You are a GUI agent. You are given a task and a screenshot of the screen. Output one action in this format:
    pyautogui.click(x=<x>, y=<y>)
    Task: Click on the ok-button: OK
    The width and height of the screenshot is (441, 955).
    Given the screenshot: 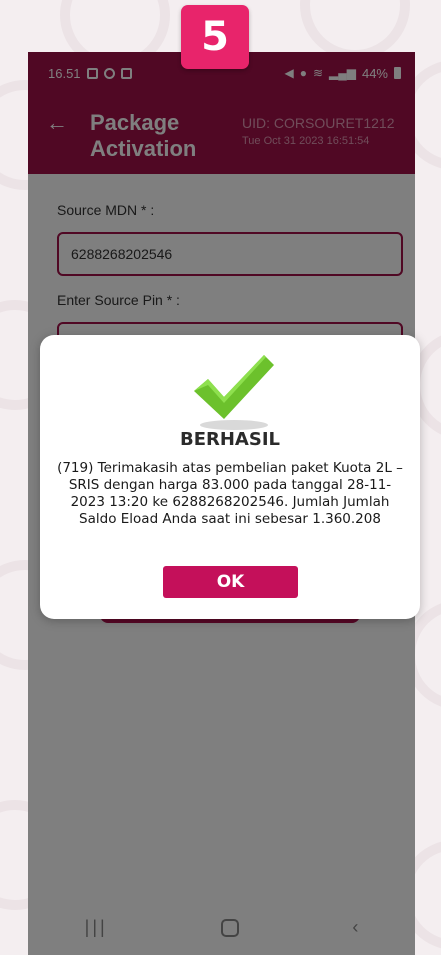 What is the action you would take?
    pyautogui.click(x=230, y=582)
    